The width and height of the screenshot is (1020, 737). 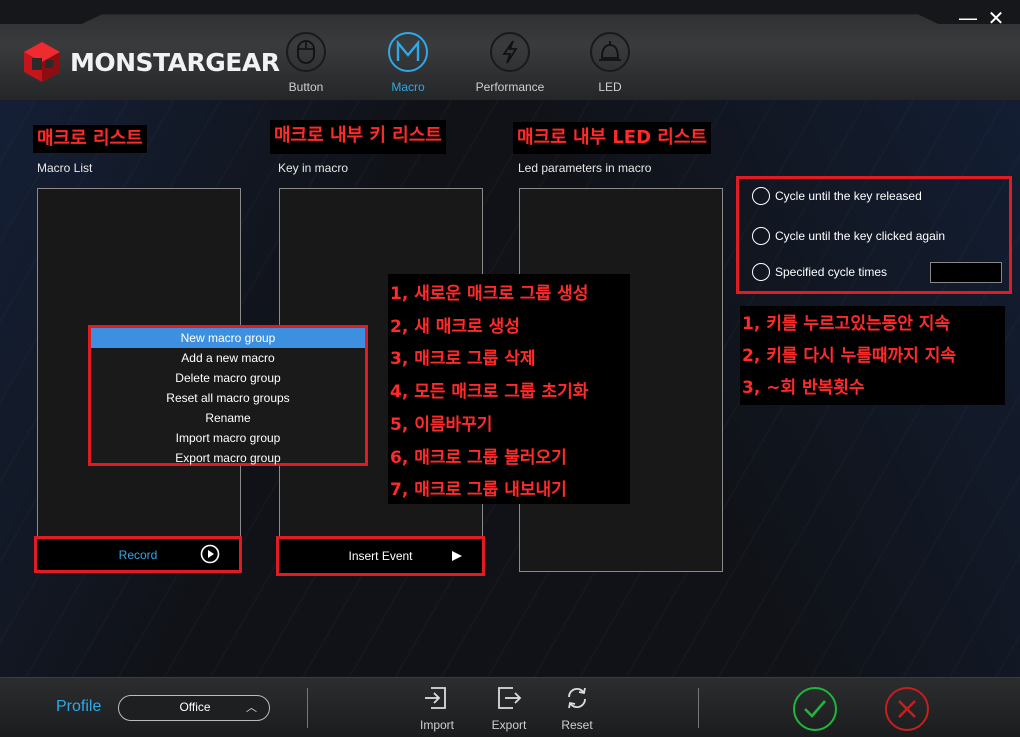 I want to click on cycle-note: 1, 키를 누르고있는동안 지속, so click(x=846, y=324).